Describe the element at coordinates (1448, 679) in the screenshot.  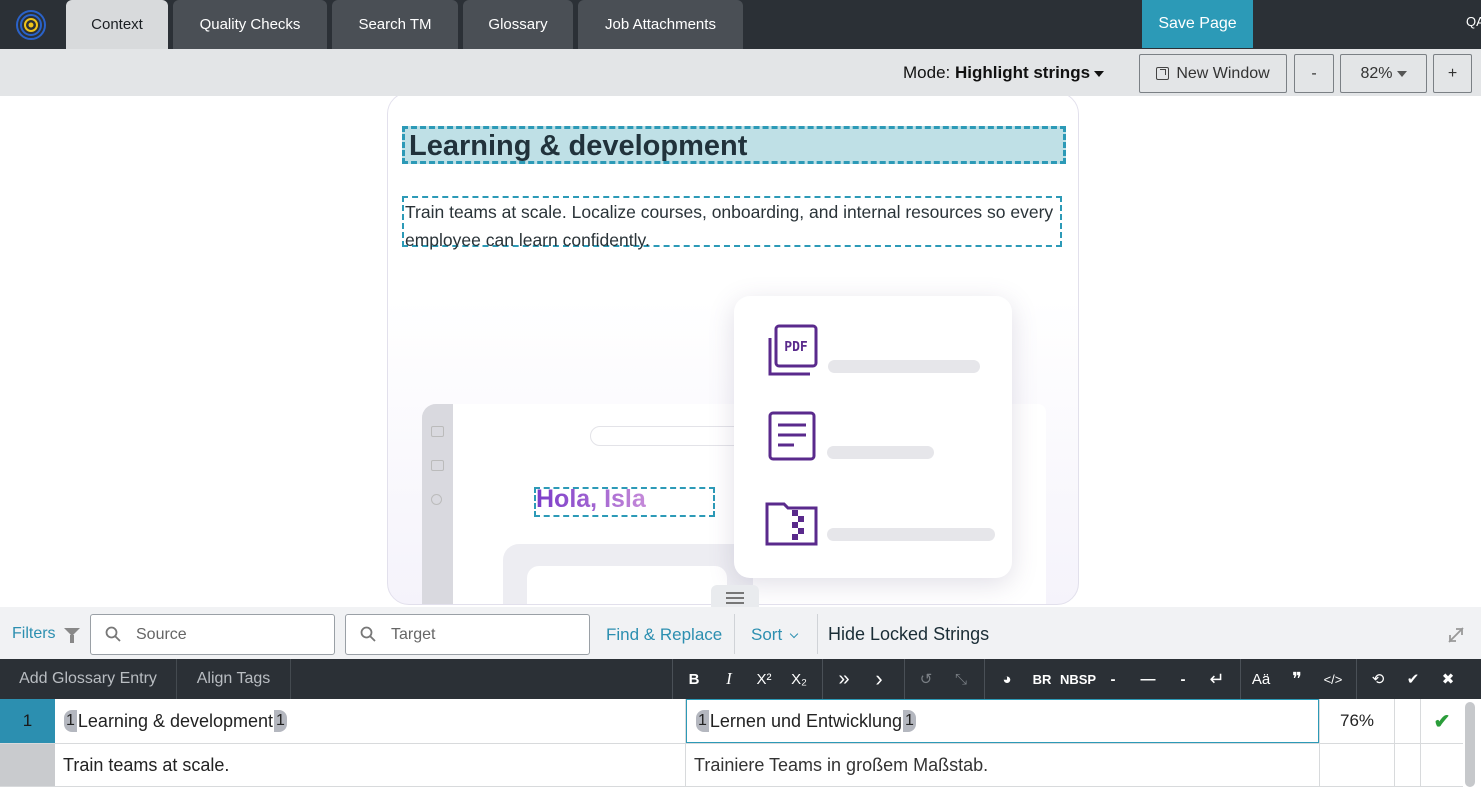
I see `reject-button: ✖` at that location.